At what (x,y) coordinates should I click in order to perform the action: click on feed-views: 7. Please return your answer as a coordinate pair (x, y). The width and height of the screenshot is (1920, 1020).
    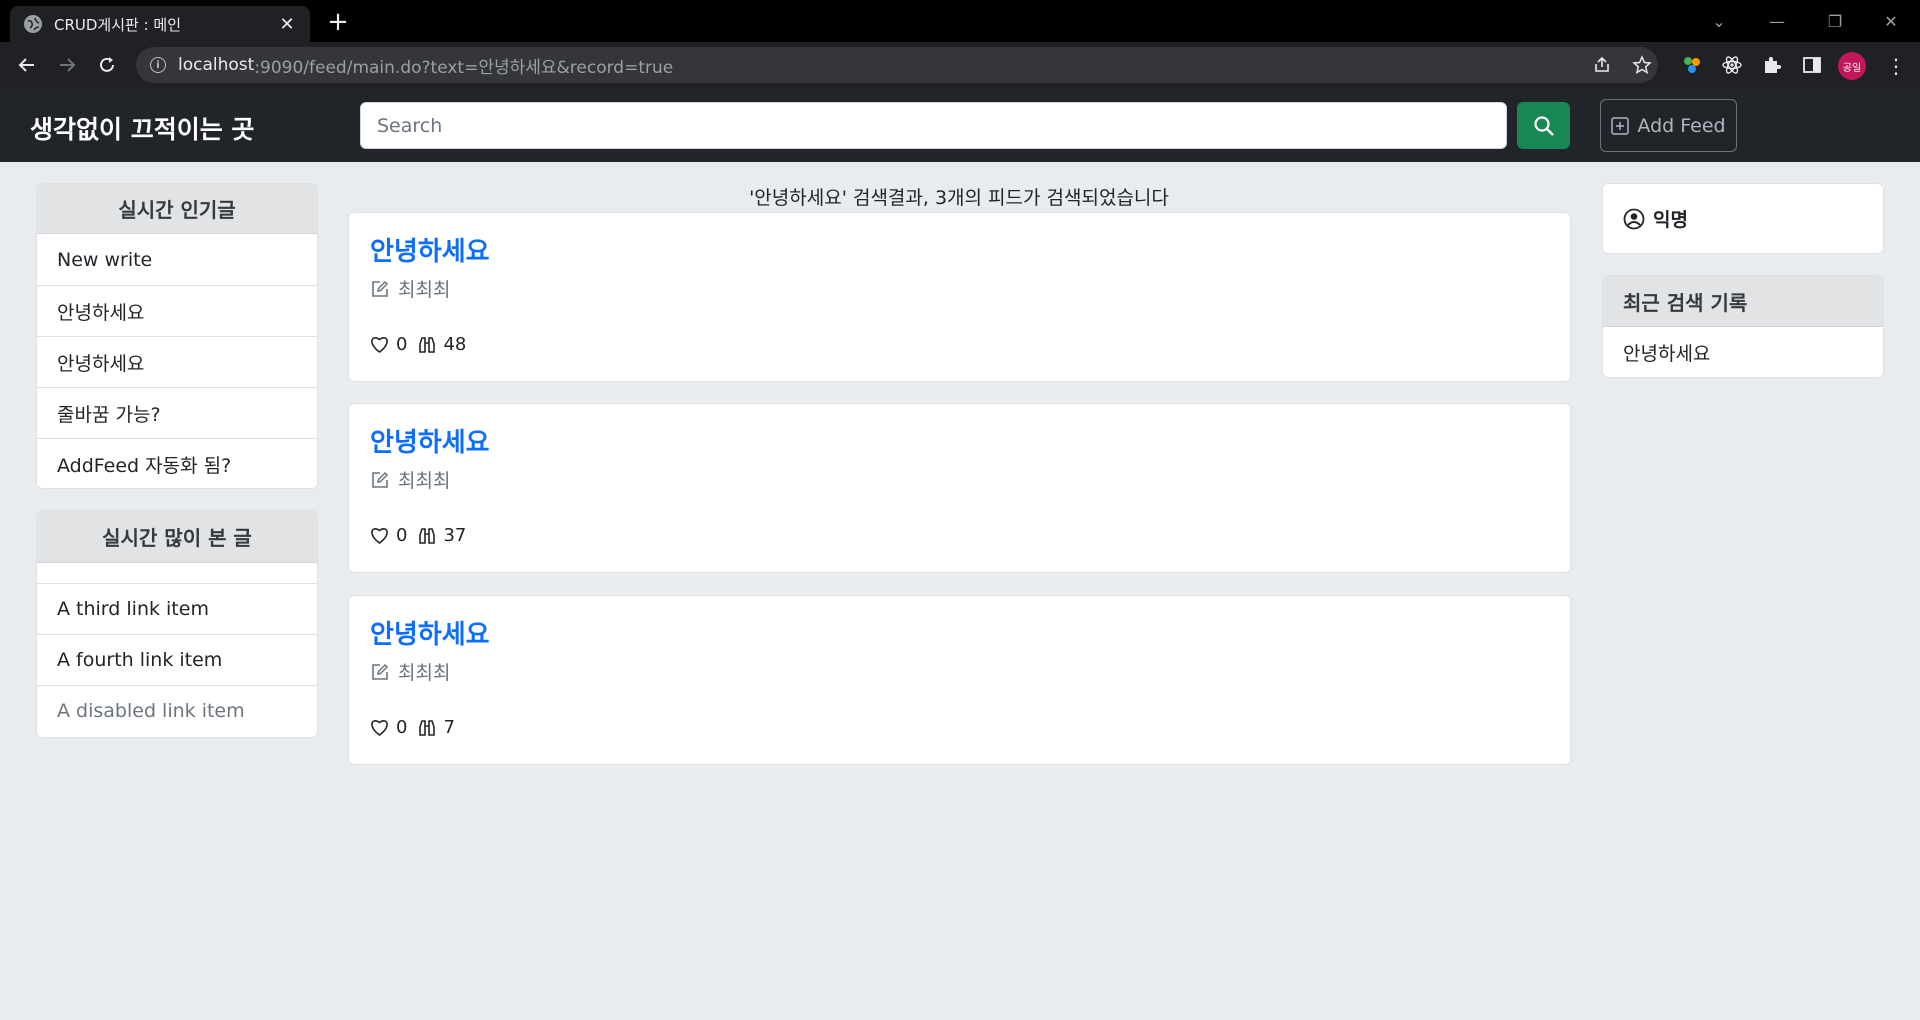
    Looking at the image, I should click on (449, 727).